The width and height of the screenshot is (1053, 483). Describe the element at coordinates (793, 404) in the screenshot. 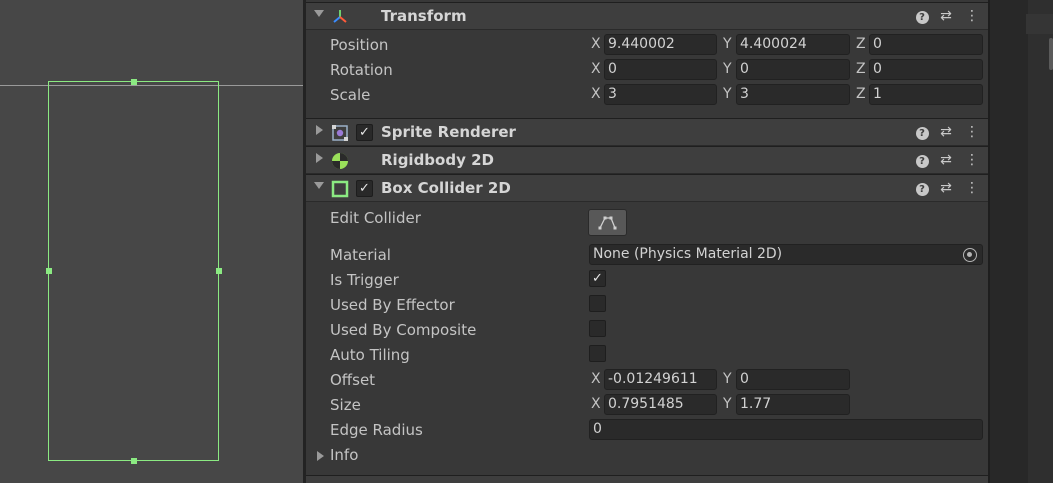

I see `size-y-field: 1.77` at that location.